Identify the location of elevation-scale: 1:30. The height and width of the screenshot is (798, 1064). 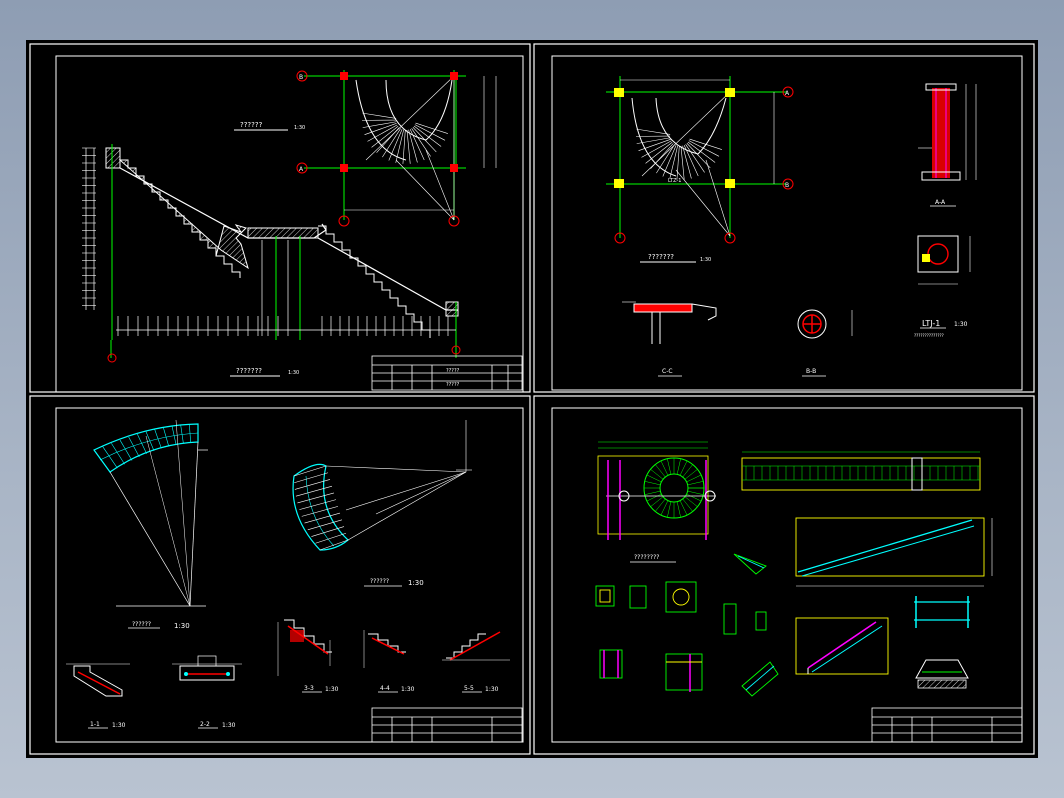
(293, 373).